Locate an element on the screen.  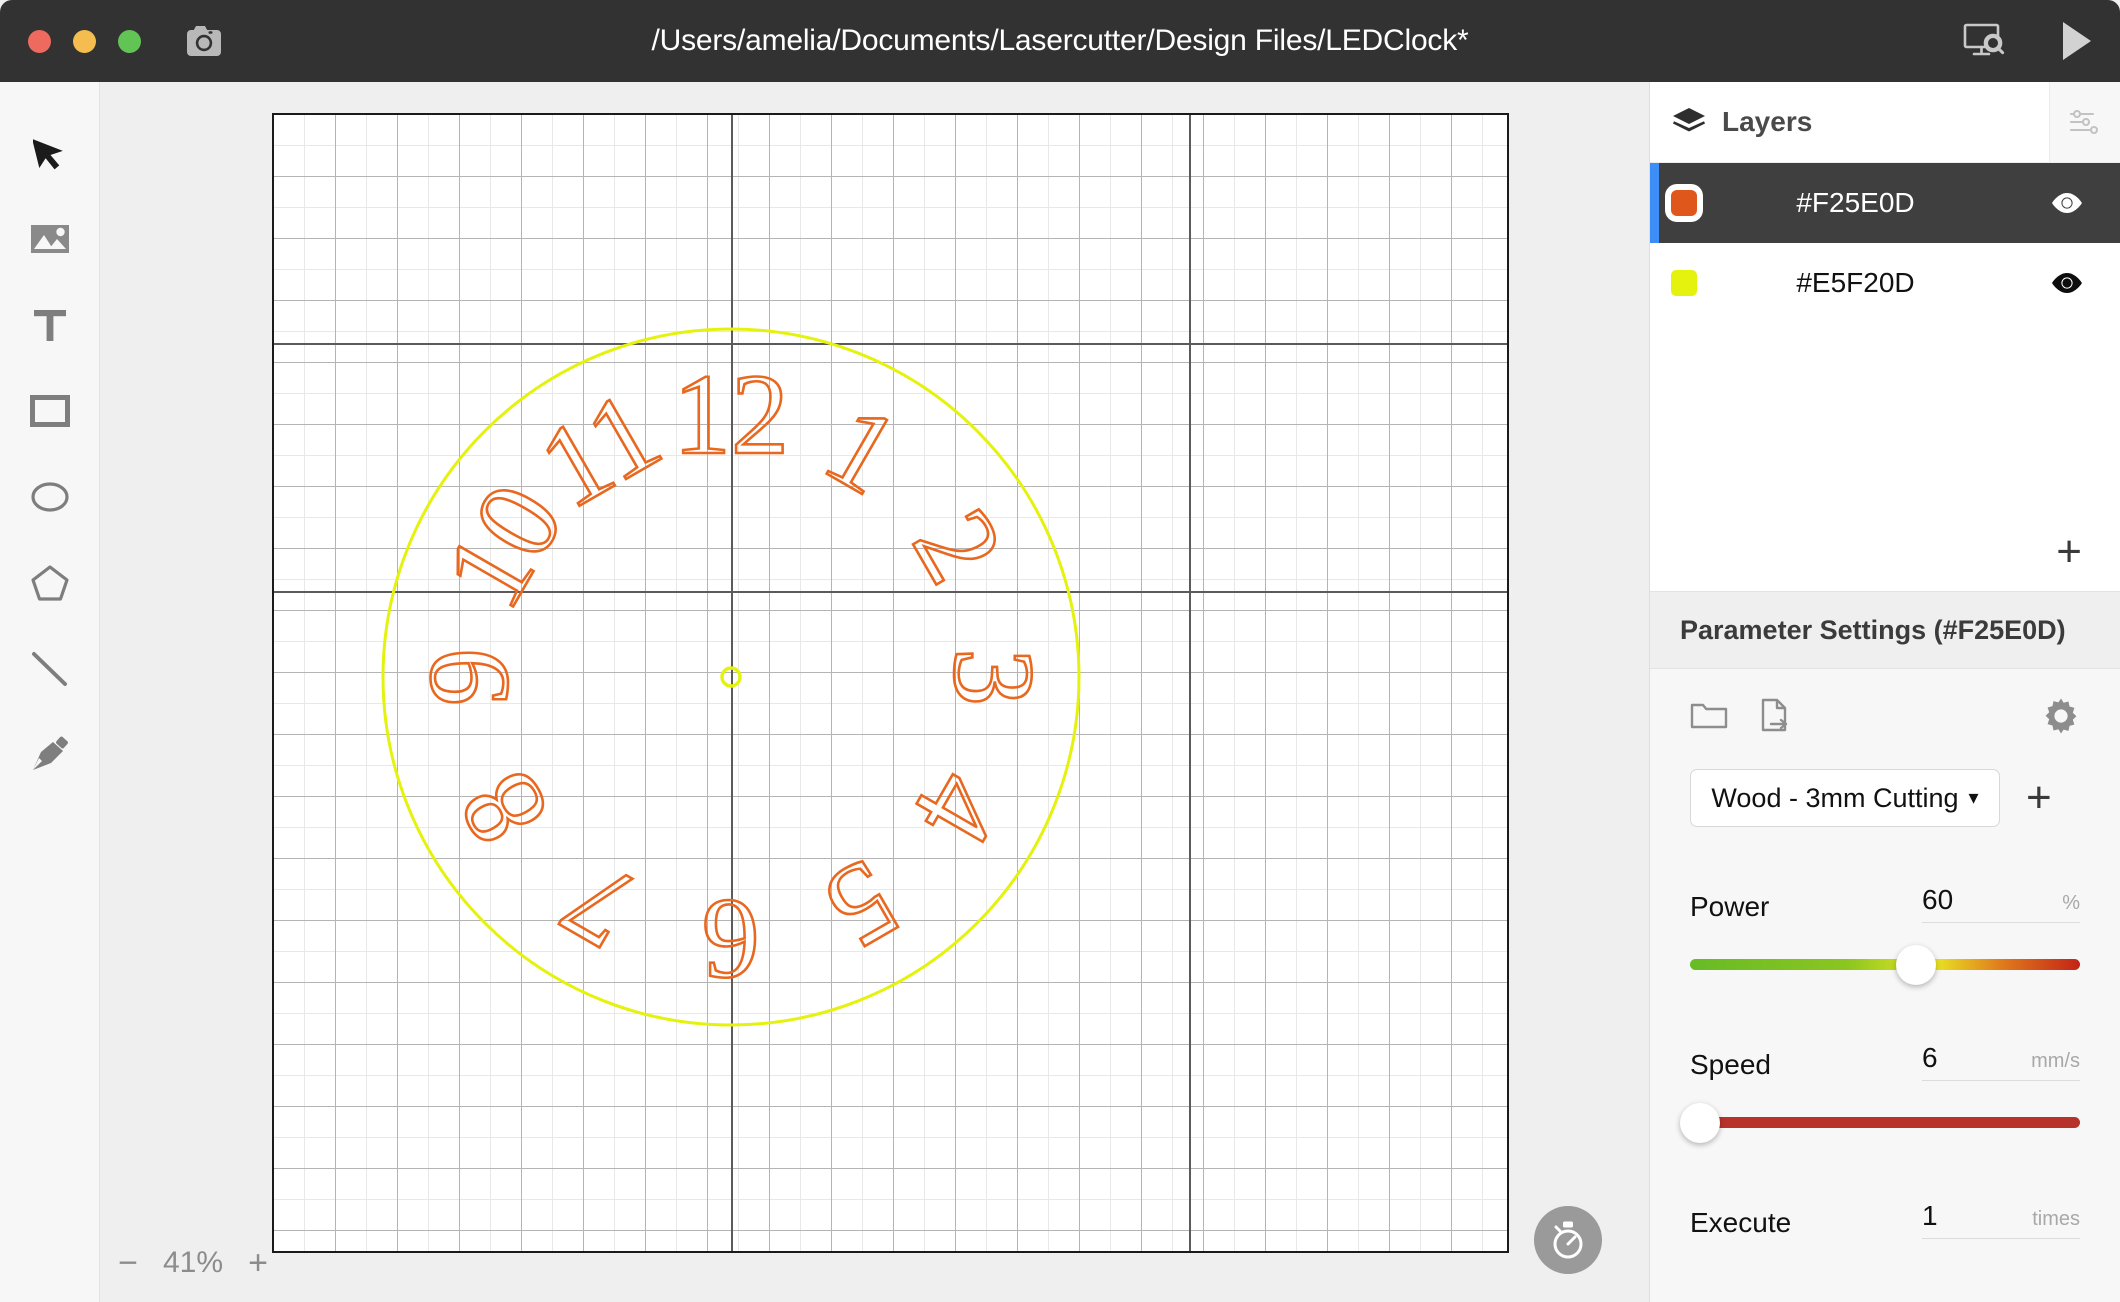
ellipse-tool is located at coordinates (50, 497).